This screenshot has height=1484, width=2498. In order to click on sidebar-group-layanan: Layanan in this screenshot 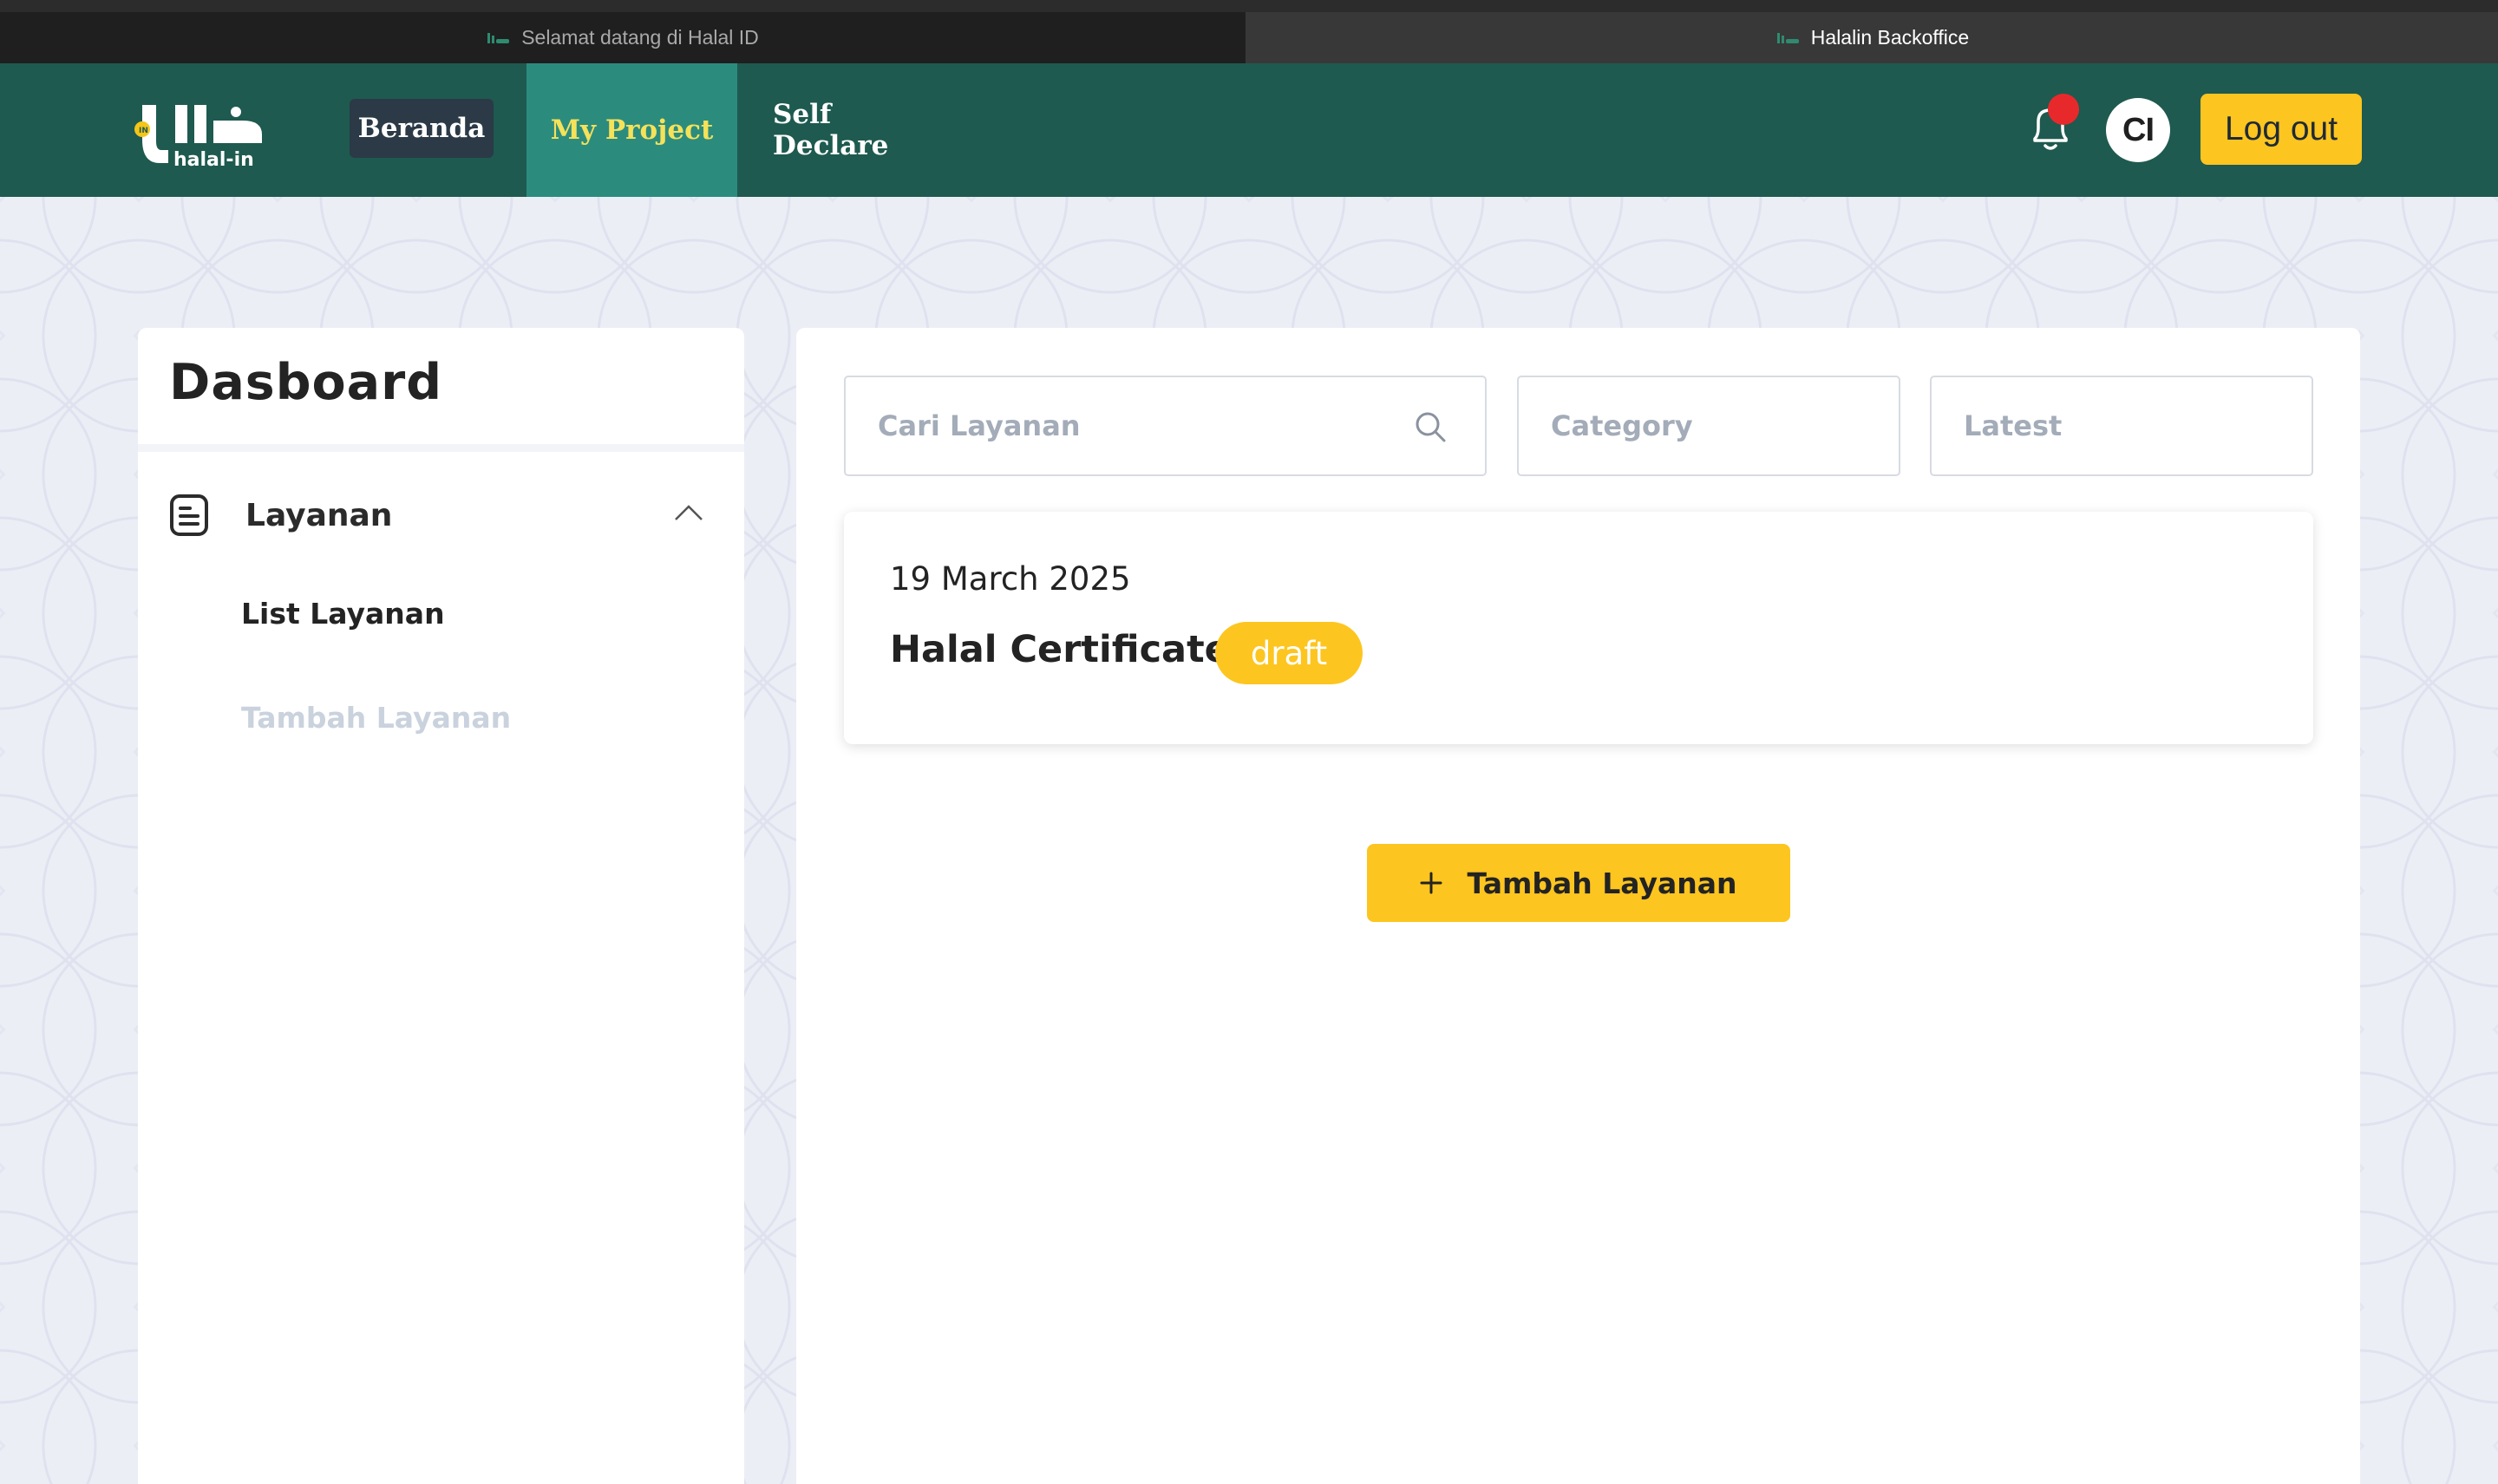, I will do `click(440, 515)`.